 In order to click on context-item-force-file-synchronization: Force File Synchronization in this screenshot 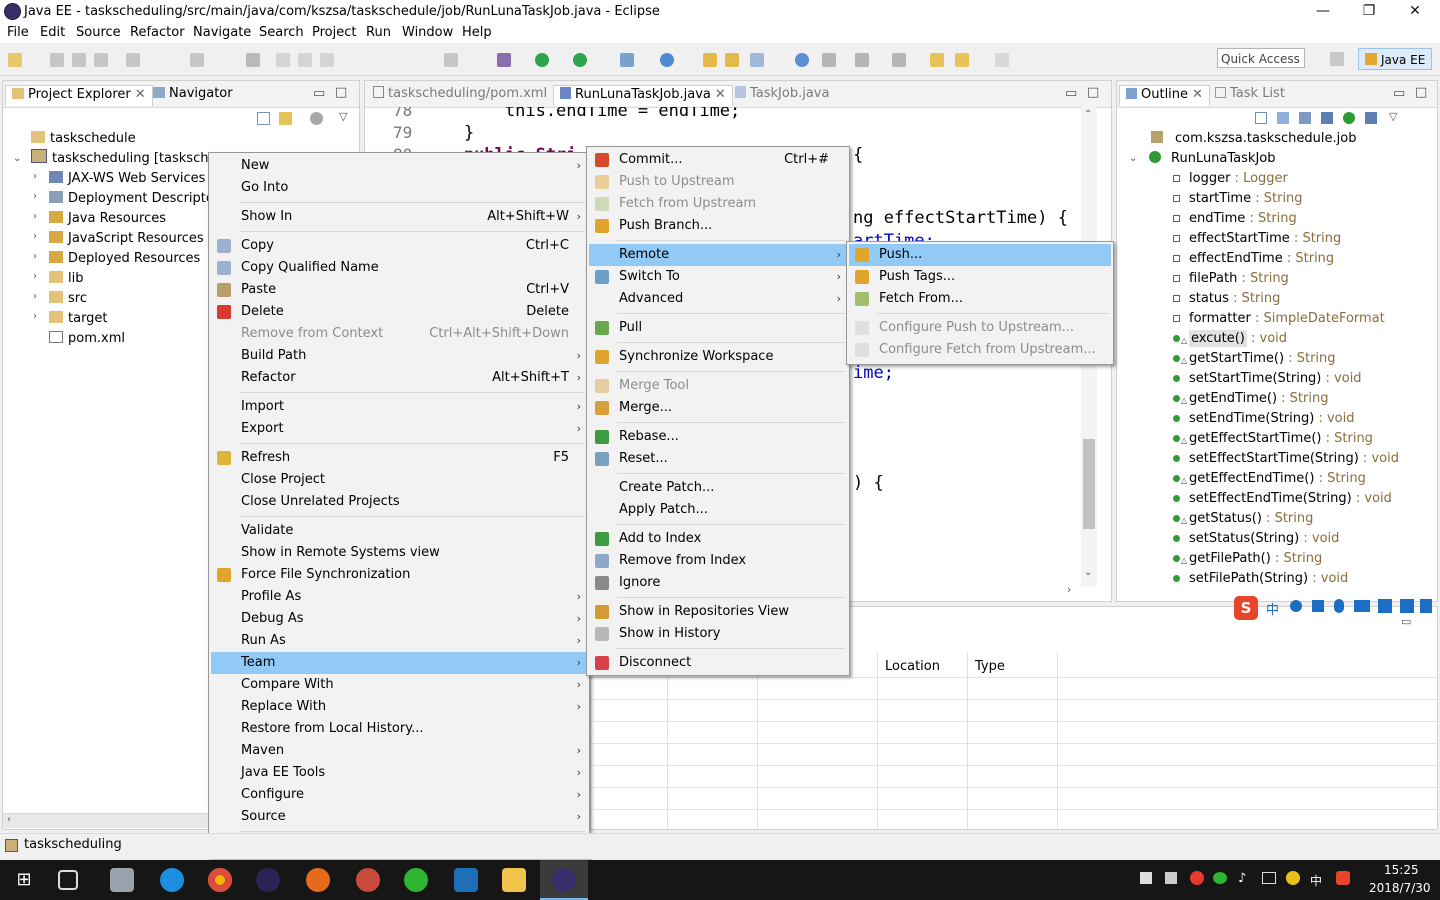, I will do `click(399, 575)`.